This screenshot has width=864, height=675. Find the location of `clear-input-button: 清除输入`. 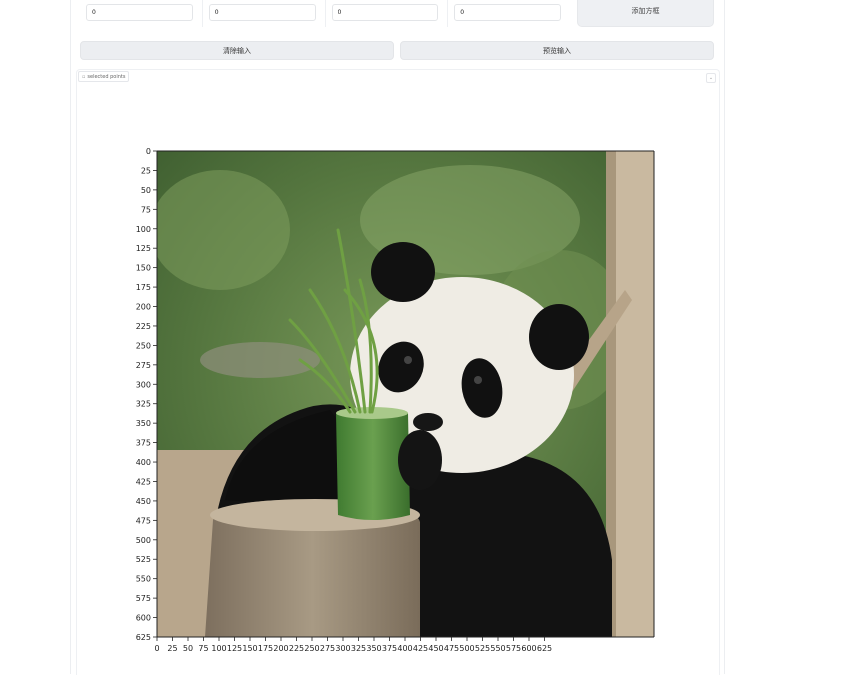

clear-input-button: 清除输入 is located at coordinates (237, 50).